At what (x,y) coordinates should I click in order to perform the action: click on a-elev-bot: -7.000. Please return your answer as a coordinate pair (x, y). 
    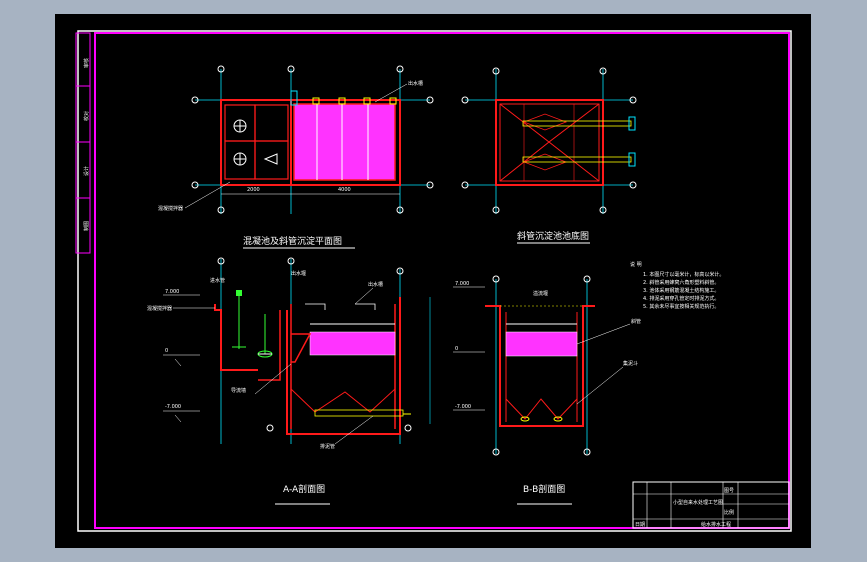
    Looking at the image, I should click on (173, 407).